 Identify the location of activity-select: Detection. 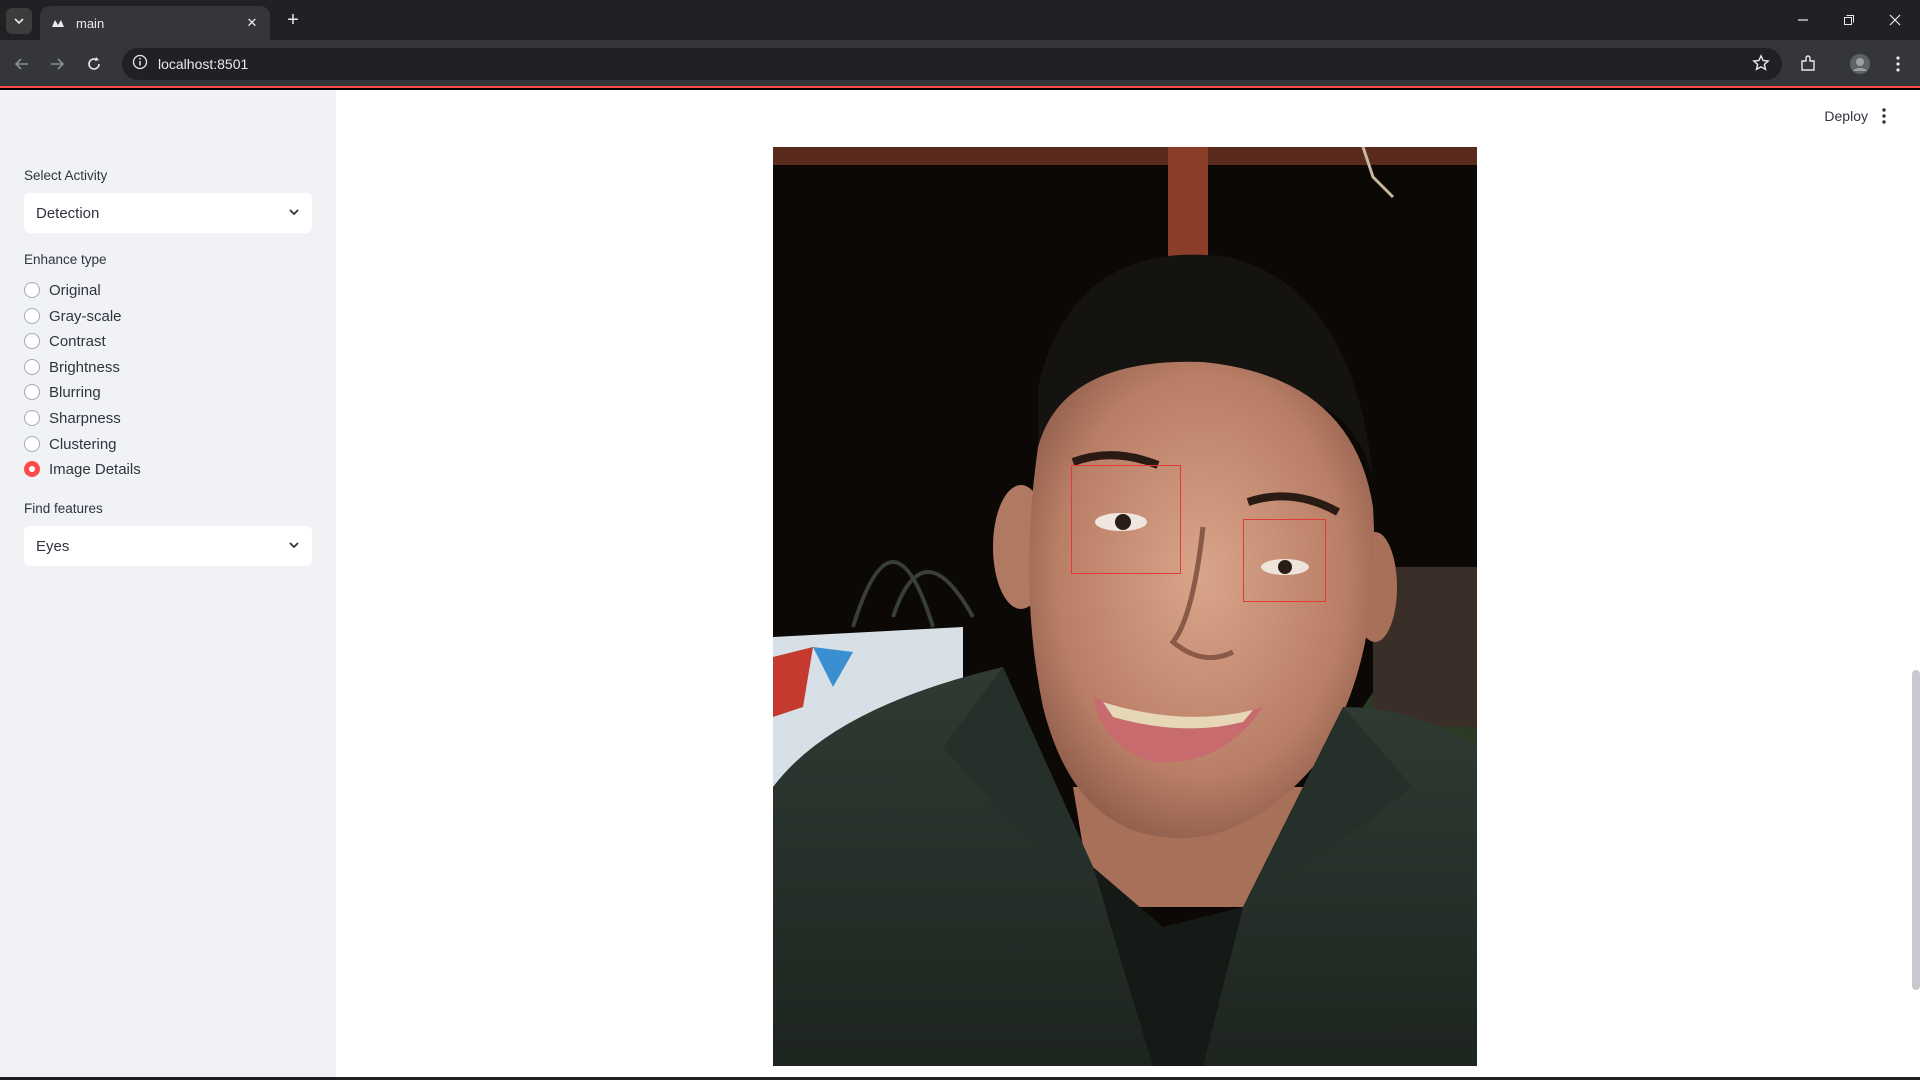
(168, 213).